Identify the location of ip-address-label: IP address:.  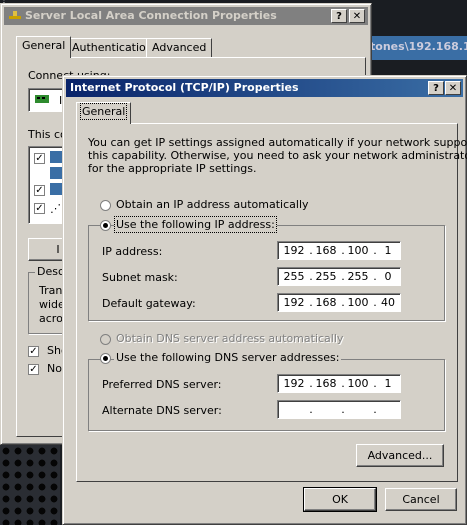
(132, 251).